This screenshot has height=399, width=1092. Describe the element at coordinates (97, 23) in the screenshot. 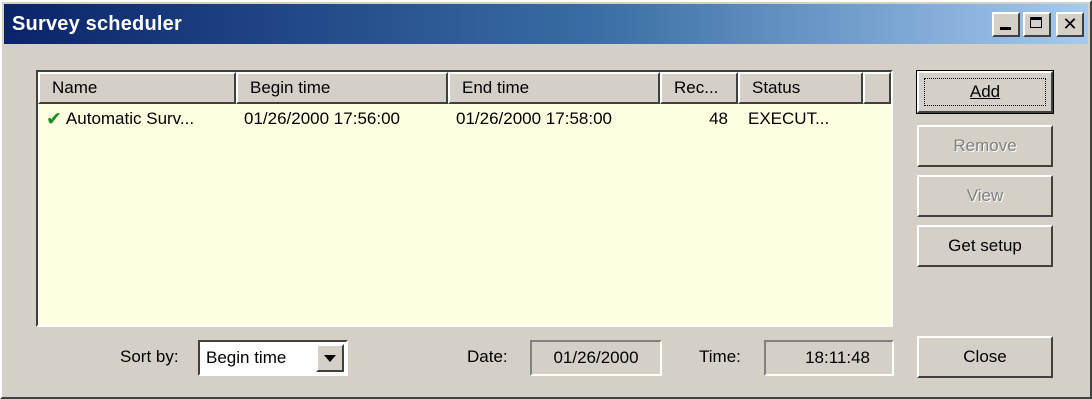

I see `window-title: Survey scheduler` at that location.